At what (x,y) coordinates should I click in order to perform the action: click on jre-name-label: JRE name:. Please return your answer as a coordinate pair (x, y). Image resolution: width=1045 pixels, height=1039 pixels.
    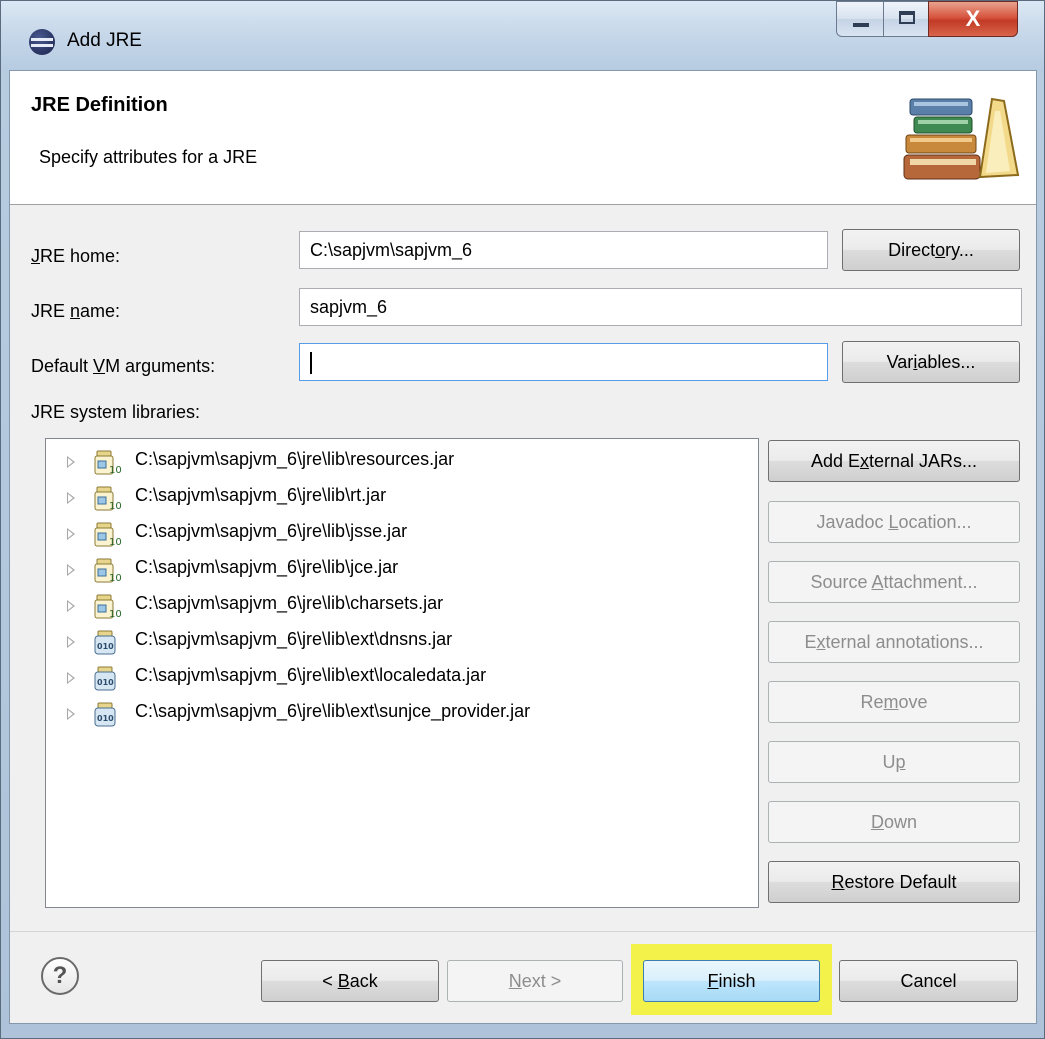
    Looking at the image, I should click on (76, 311).